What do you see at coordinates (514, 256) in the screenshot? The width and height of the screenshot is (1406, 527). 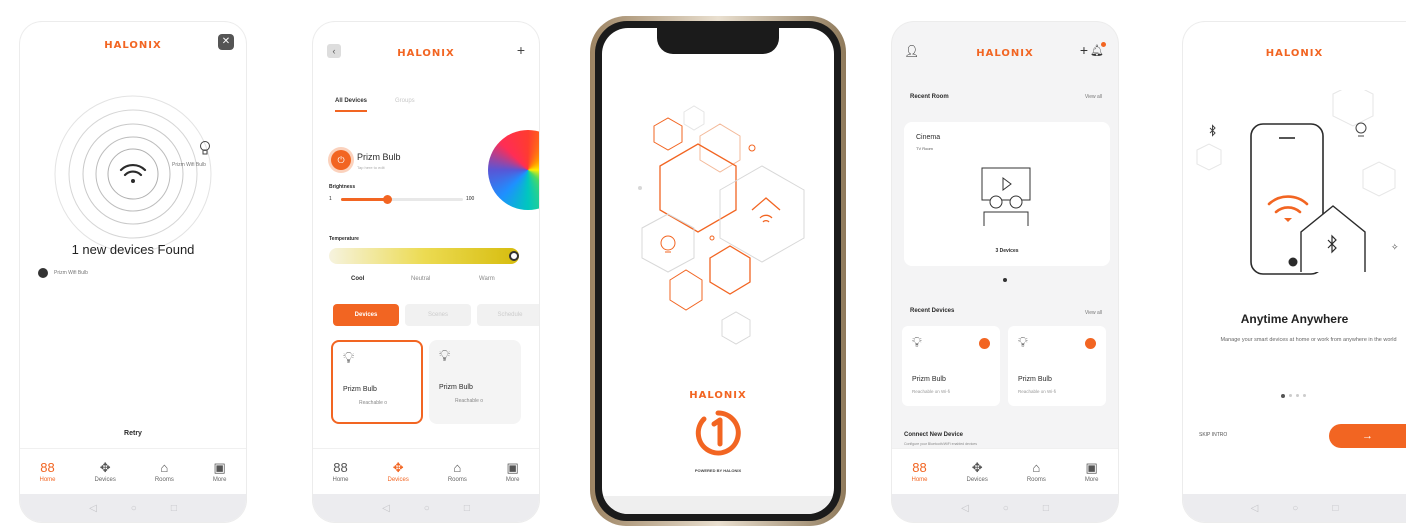 I see `temperature-thumb` at bounding box center [514, 256].